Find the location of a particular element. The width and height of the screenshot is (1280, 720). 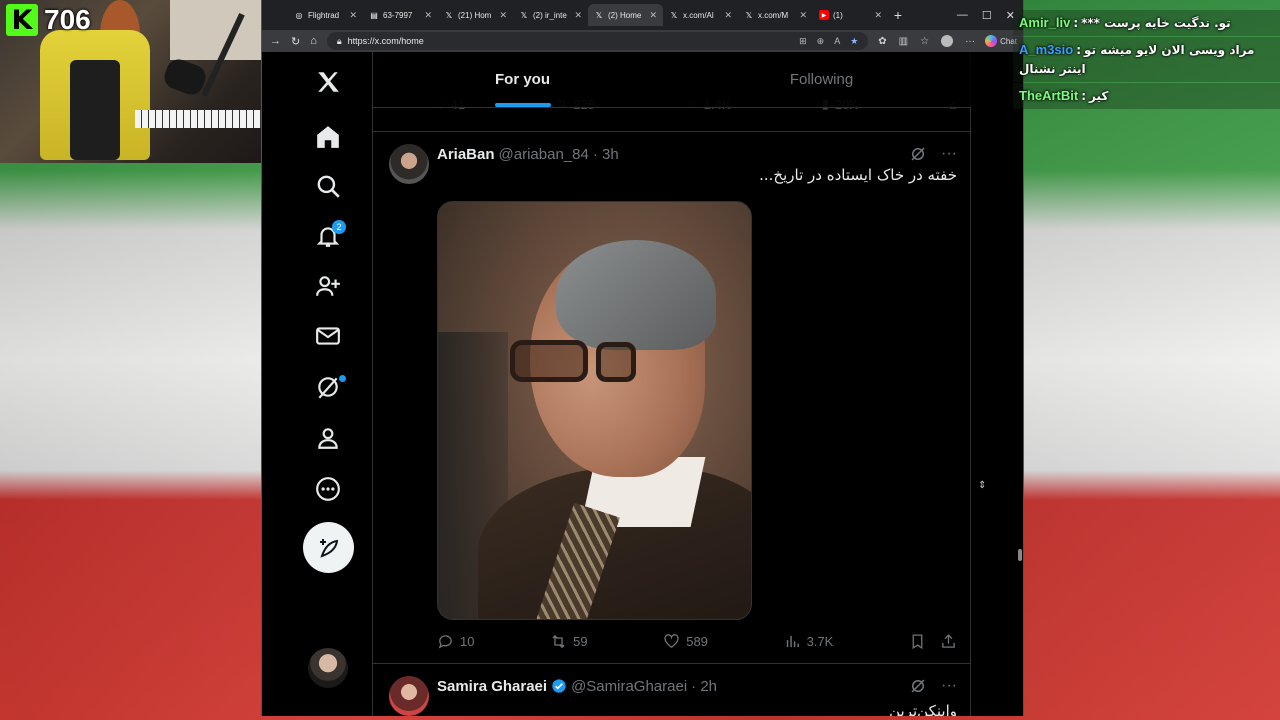

author-handle: @SamiraGharaei is located at coordinates (629, 686).